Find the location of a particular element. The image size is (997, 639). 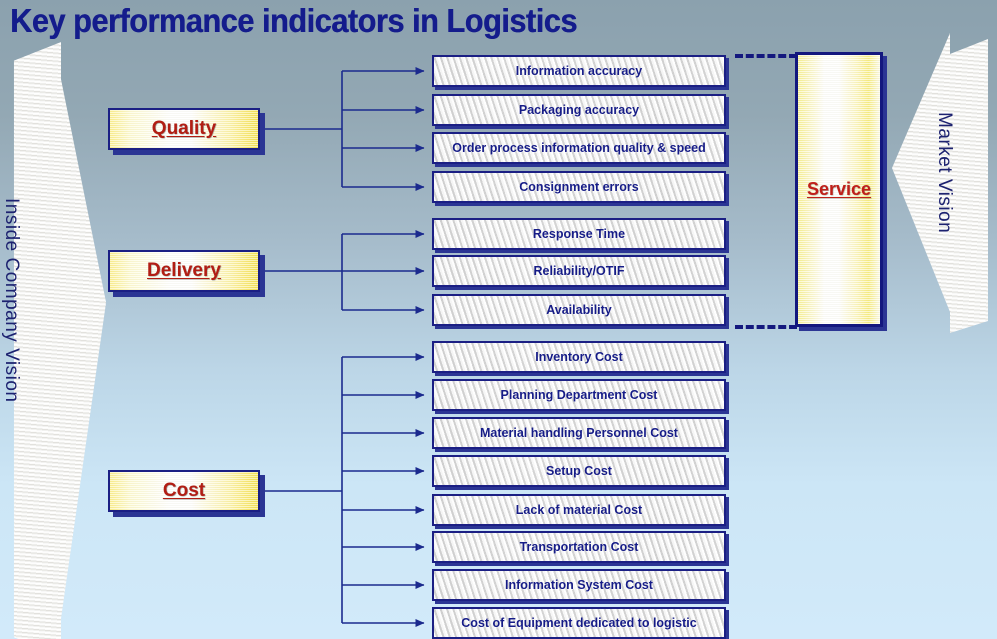

kpi-label: Planning Department Cost is located at coordinates (579, 395).